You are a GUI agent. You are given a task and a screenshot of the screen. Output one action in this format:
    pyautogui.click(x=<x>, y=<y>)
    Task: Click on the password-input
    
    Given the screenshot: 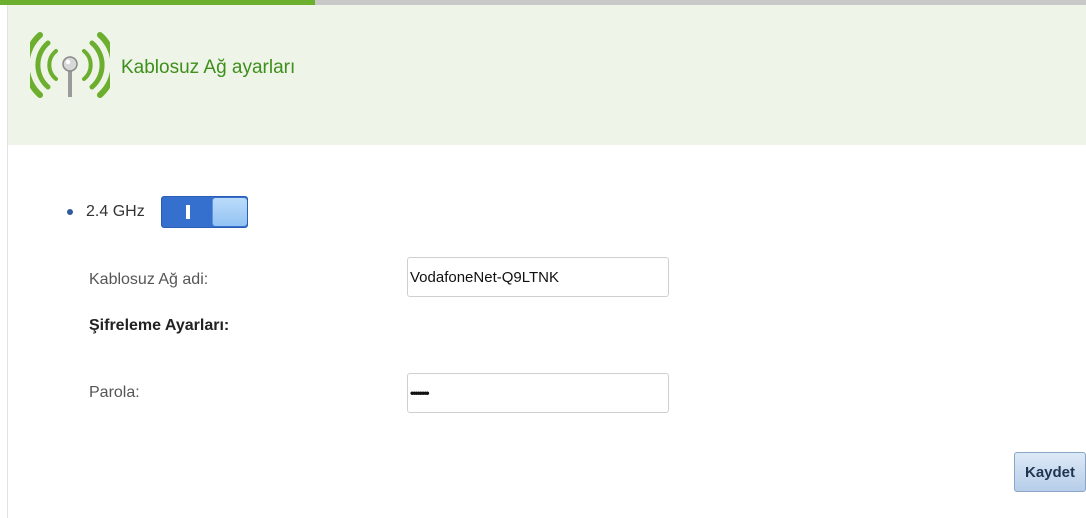 What is the action you would take?
    pyautogui.click(x=538, y=393)
    